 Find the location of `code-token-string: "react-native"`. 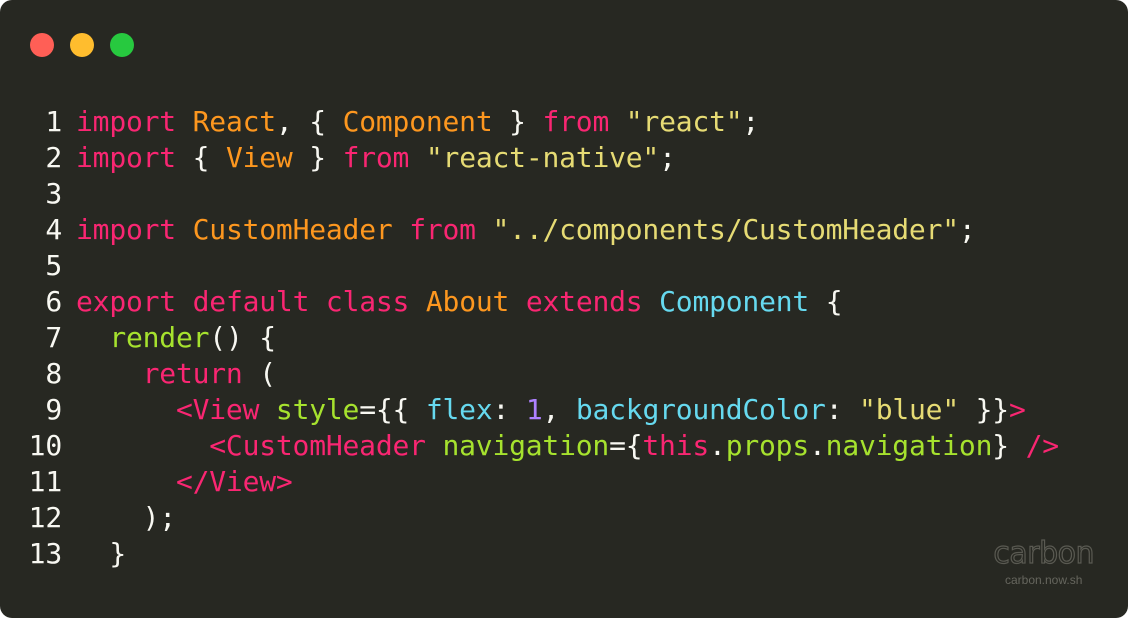

code-token-string: "react-native" is located at coordinates (542, 157).